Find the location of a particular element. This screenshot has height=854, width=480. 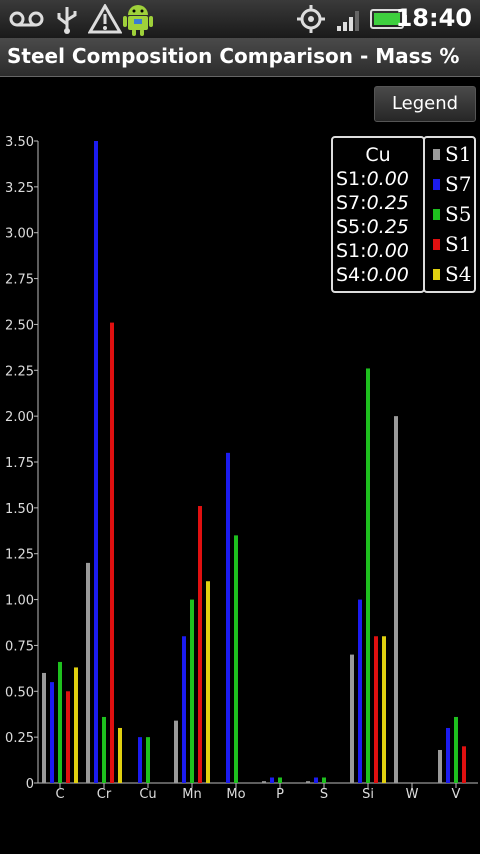

tooltip-row: S5:0.25 is located at coordinates (372, 227).